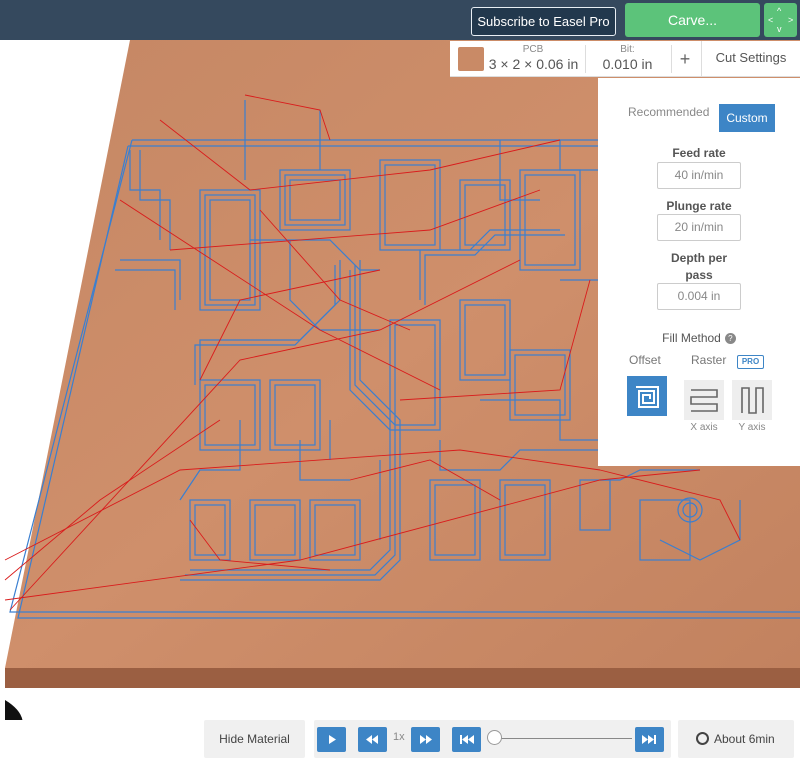 The height and width of the screenshot is (770, 800). I want to click on offset-spiral-icon, so click(647, 397).